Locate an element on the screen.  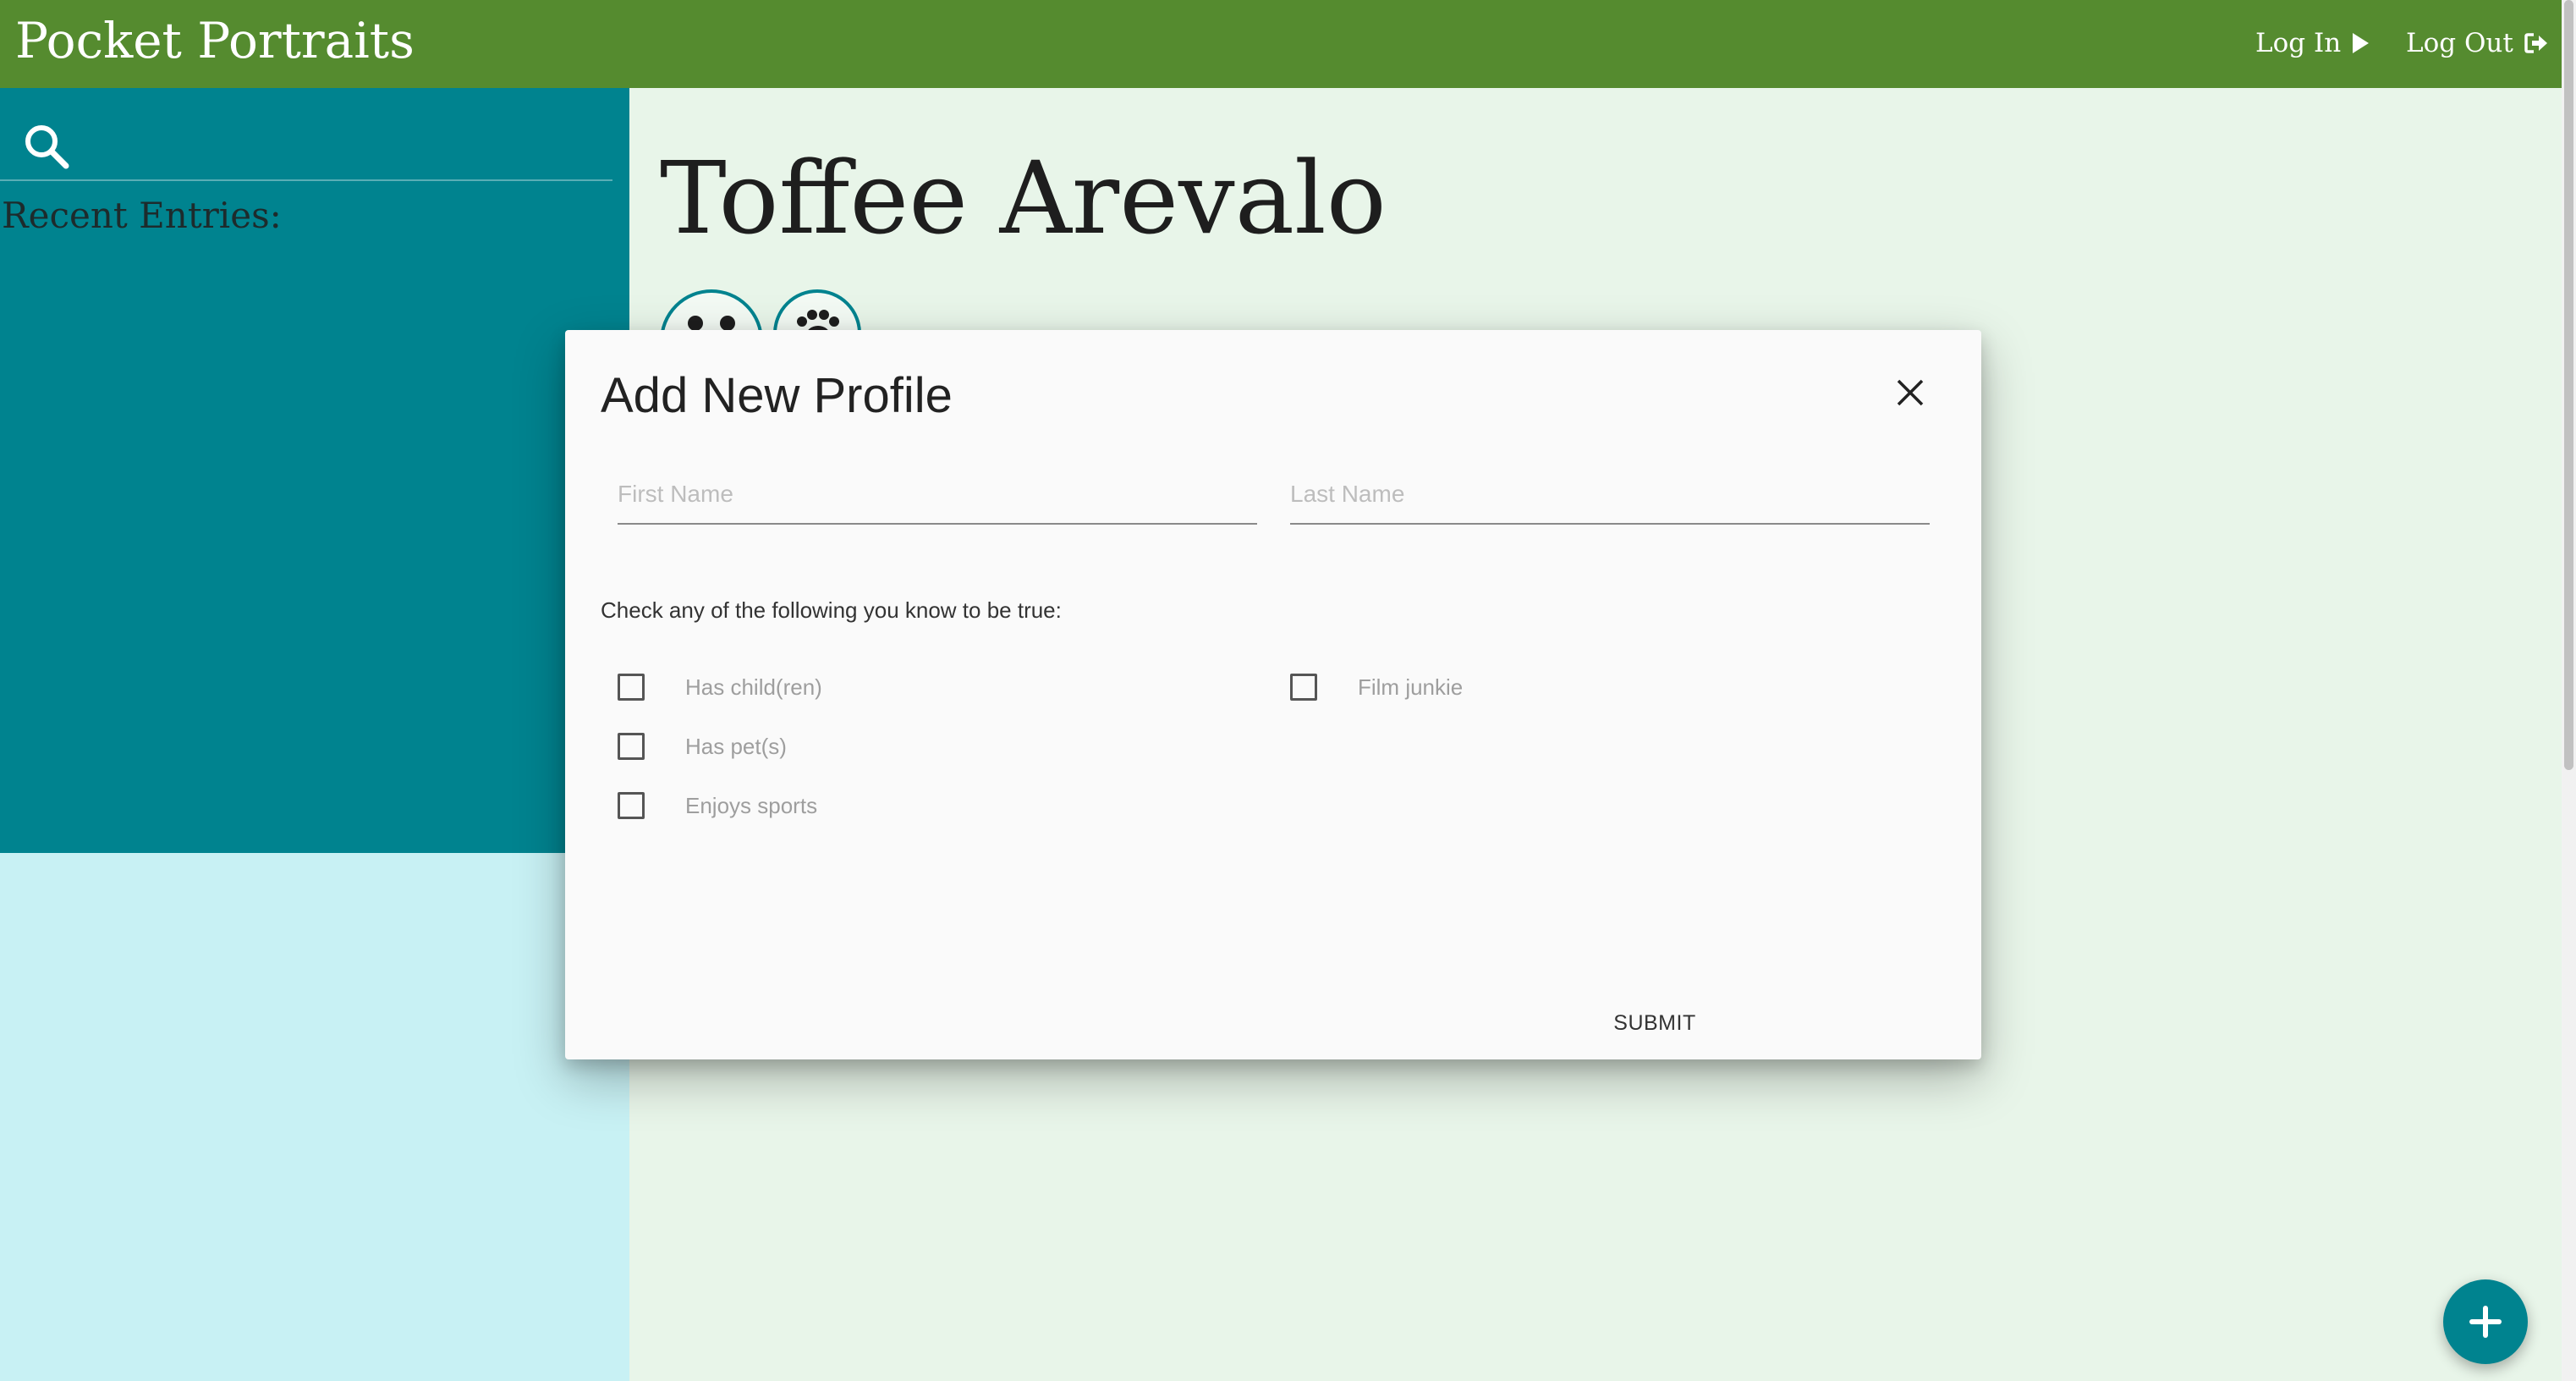
sign-out-icon is located at coordinates (2535, 43).